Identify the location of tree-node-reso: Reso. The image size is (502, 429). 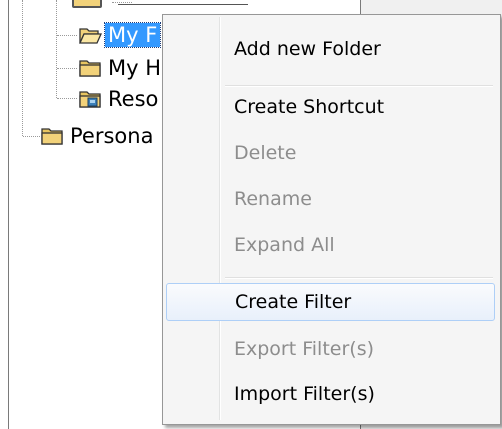
(119, 99).